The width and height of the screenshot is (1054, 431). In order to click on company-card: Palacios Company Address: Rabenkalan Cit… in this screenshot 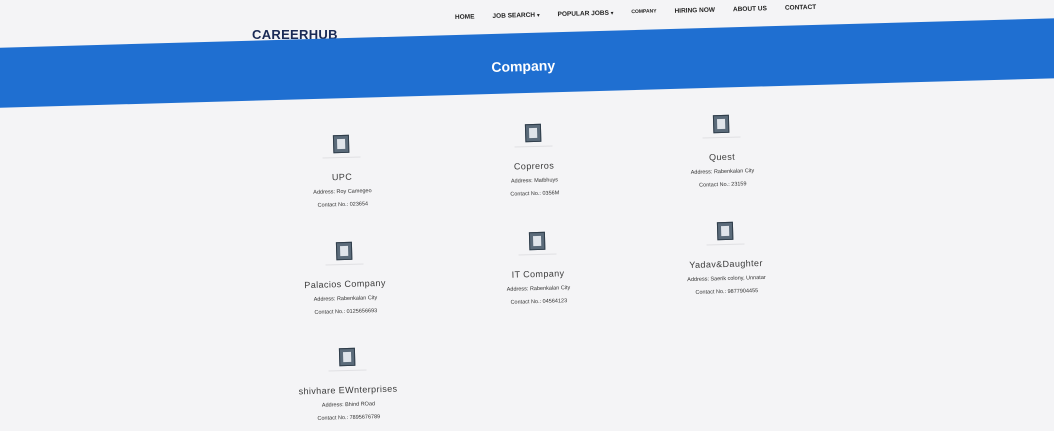, I will do `click(345, 282)`.